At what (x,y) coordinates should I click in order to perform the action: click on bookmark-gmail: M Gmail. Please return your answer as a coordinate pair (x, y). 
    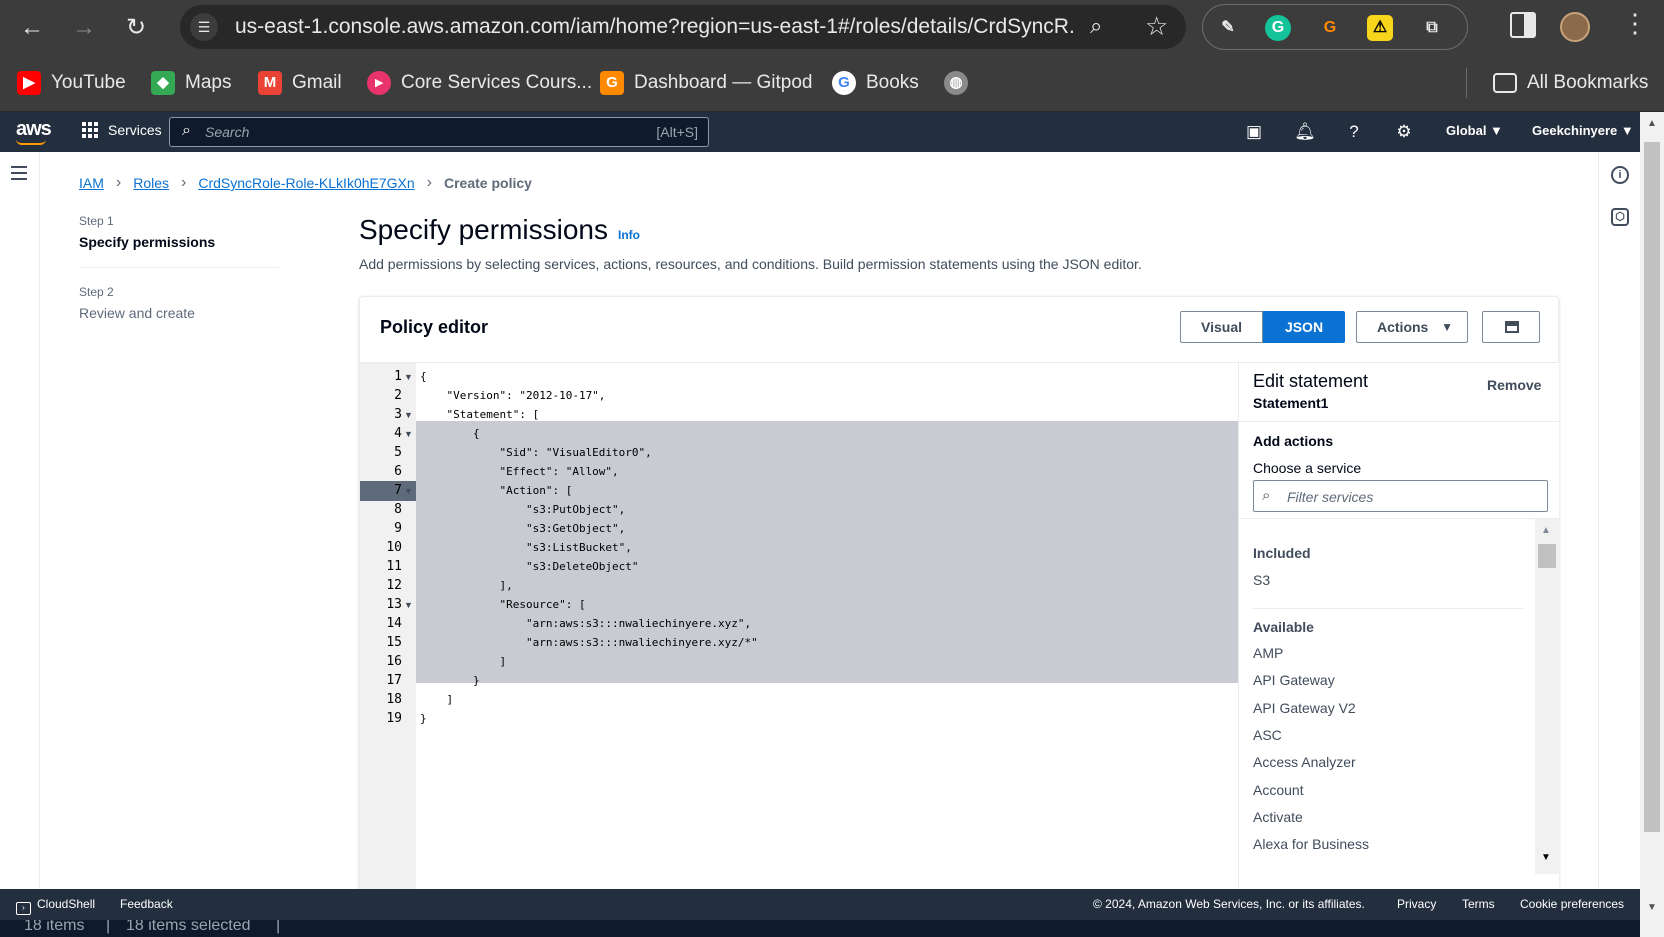
    Looking at the image, I should click on (300, 83).